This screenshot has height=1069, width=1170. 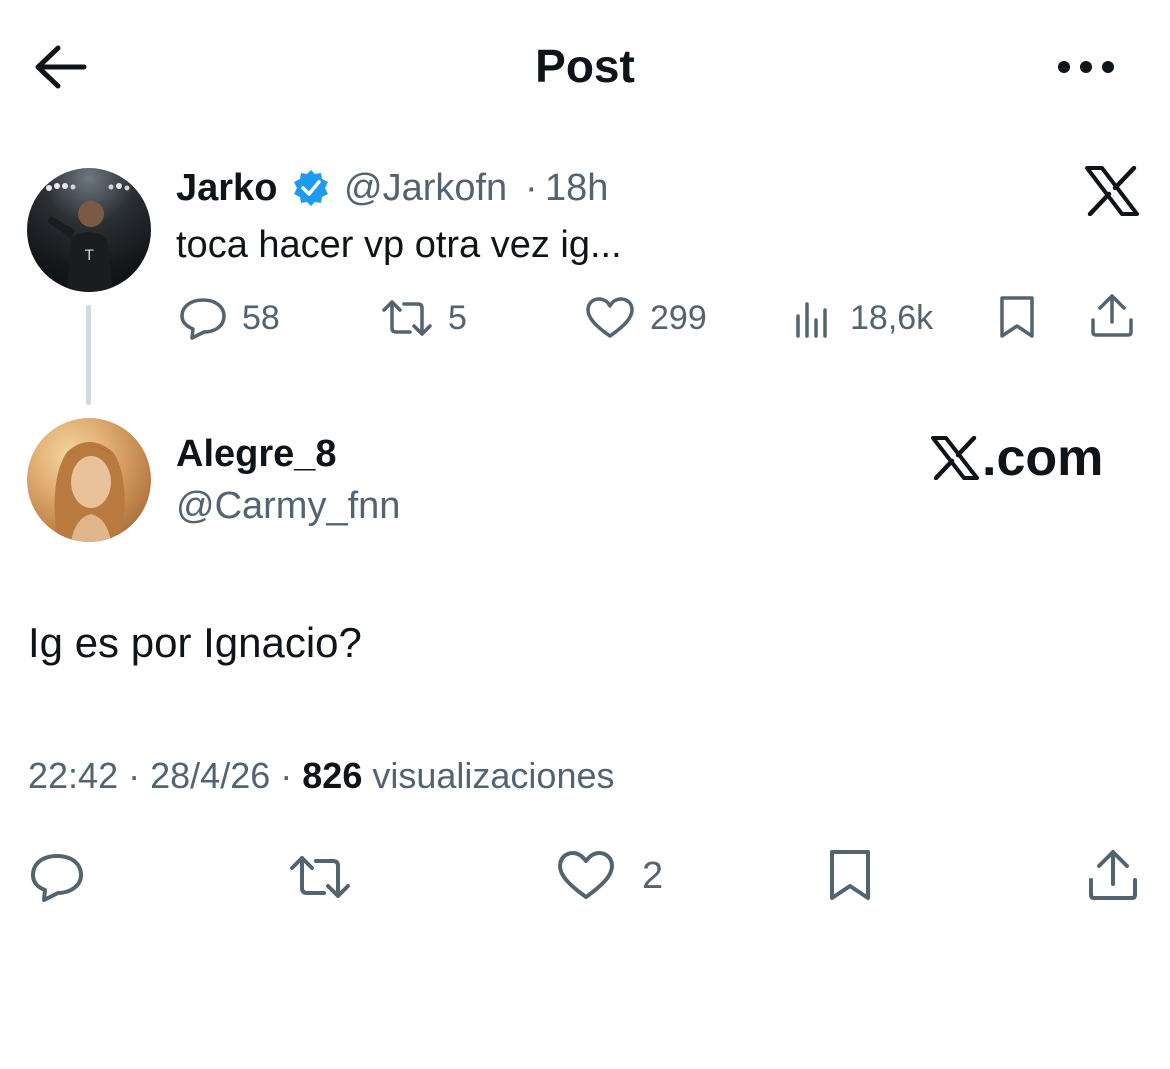 I want to click on avatar-jarko: T, so click(x=89, y=230).